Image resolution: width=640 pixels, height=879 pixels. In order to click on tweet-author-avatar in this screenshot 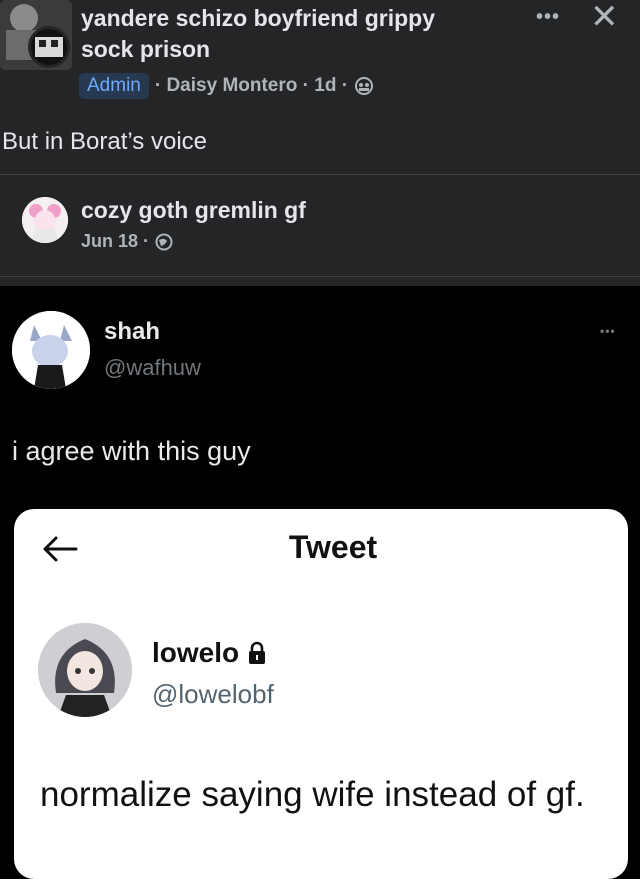, I will do `click(51, 350)`.